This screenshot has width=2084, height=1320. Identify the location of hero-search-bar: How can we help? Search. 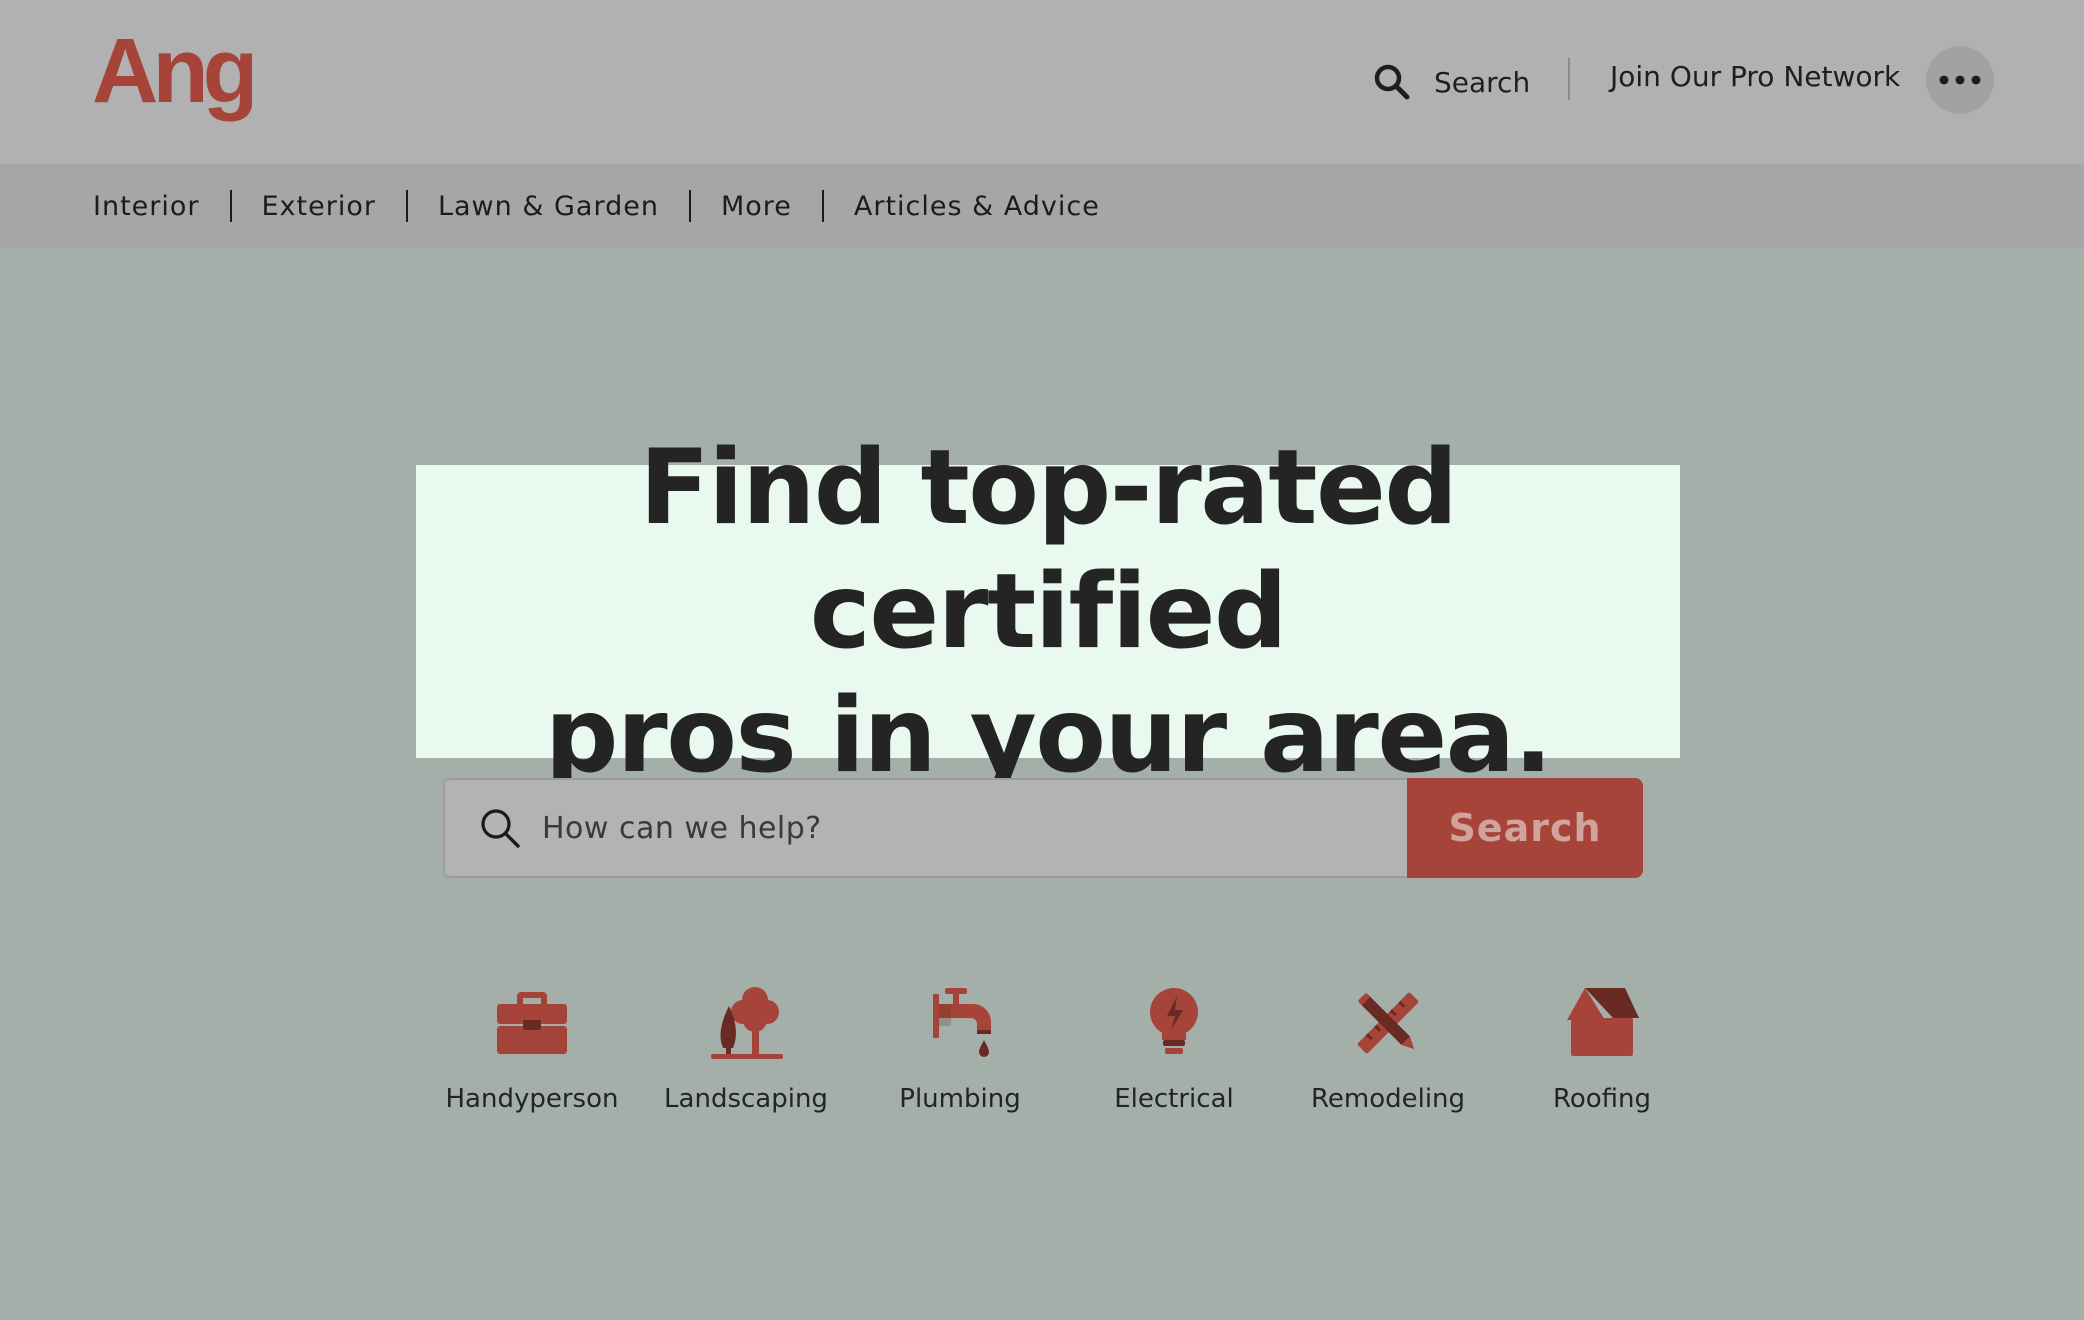
(1043, 828).